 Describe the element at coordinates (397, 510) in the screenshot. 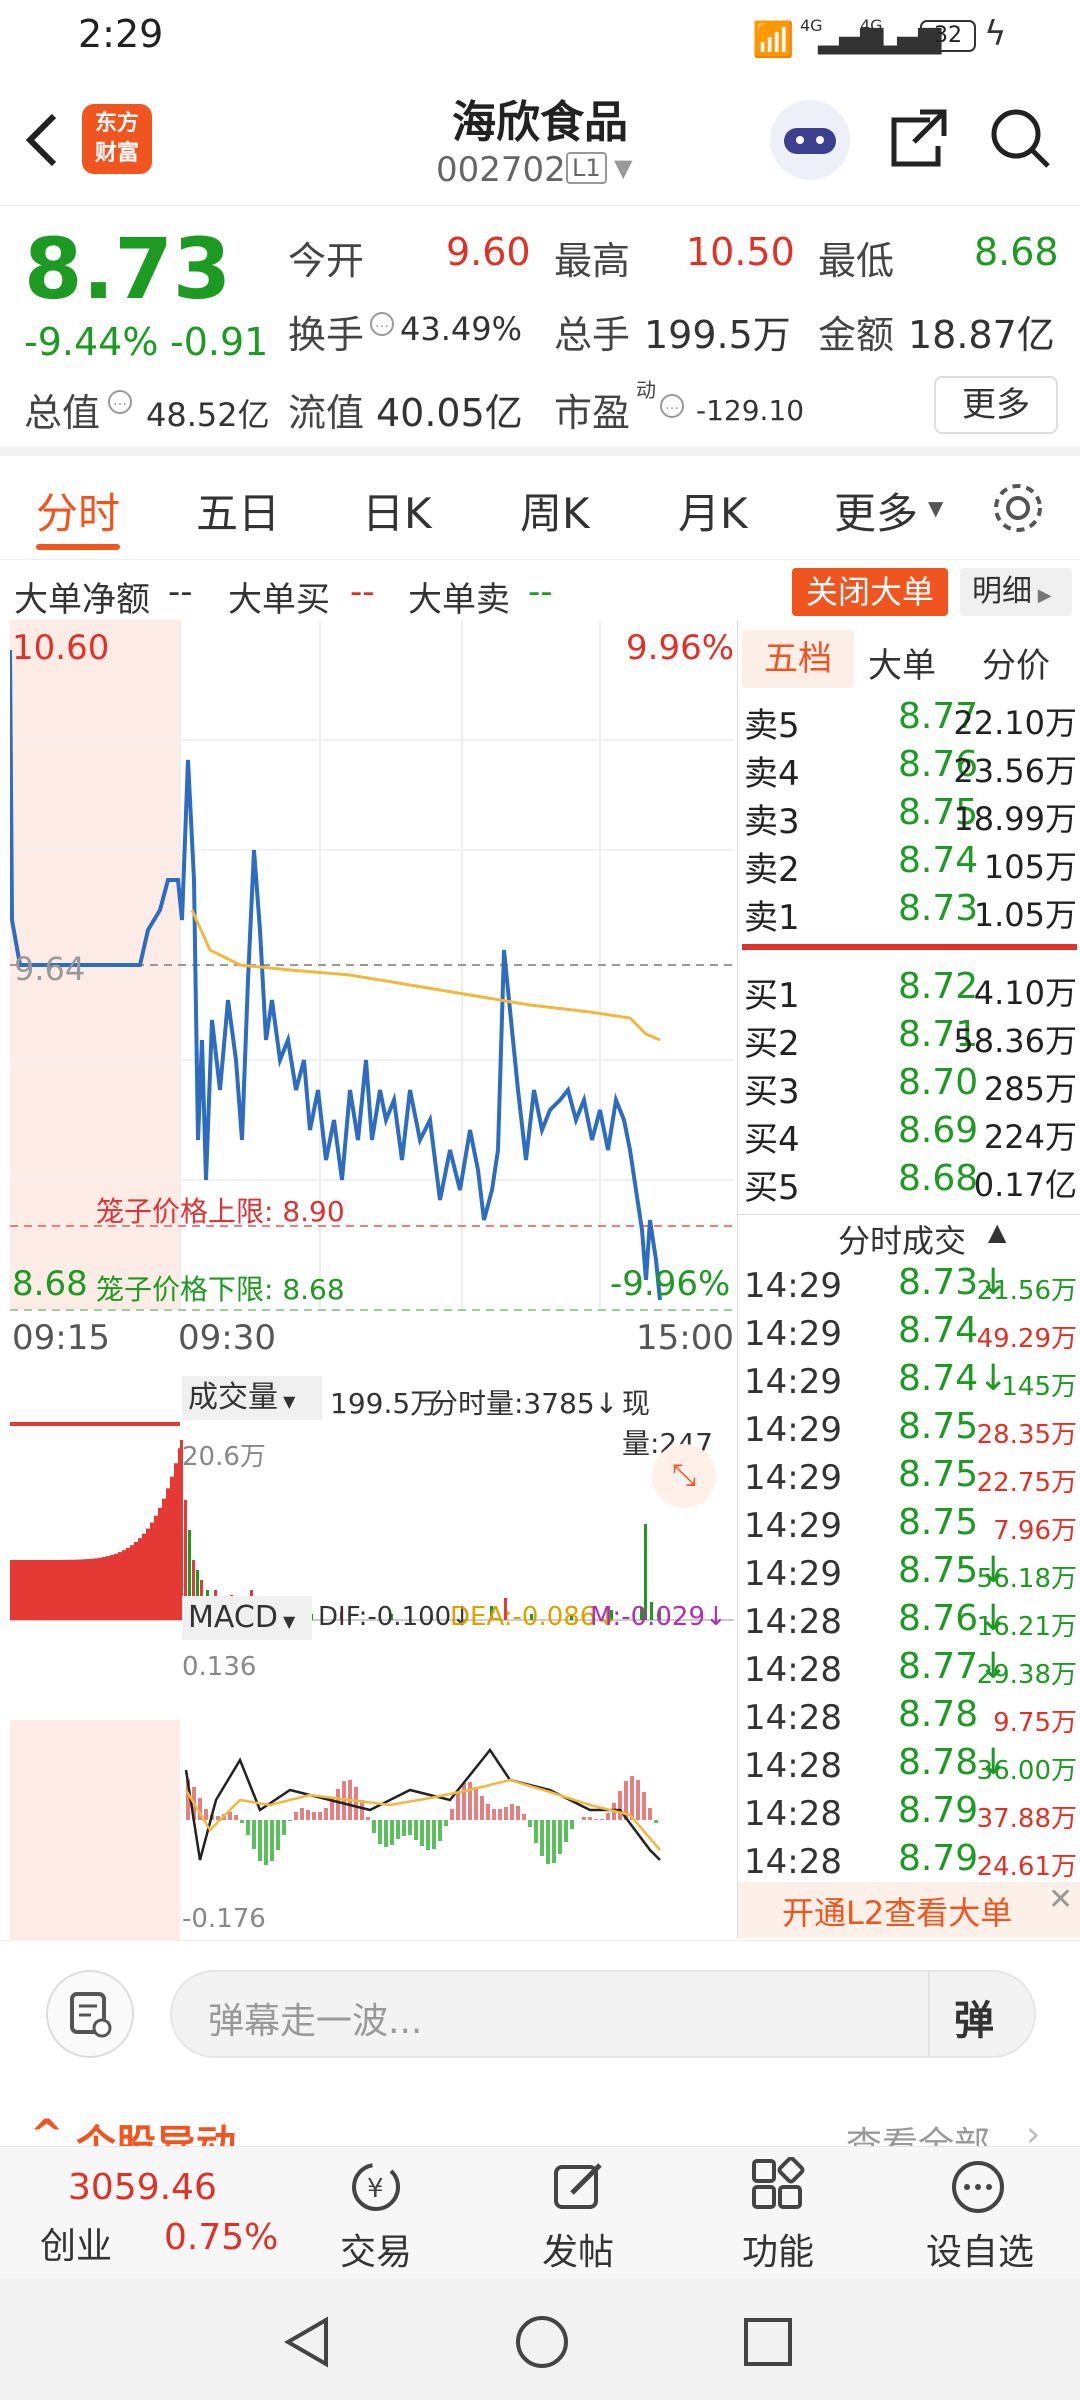

I see `tab-daily-k: 日K` at that location.